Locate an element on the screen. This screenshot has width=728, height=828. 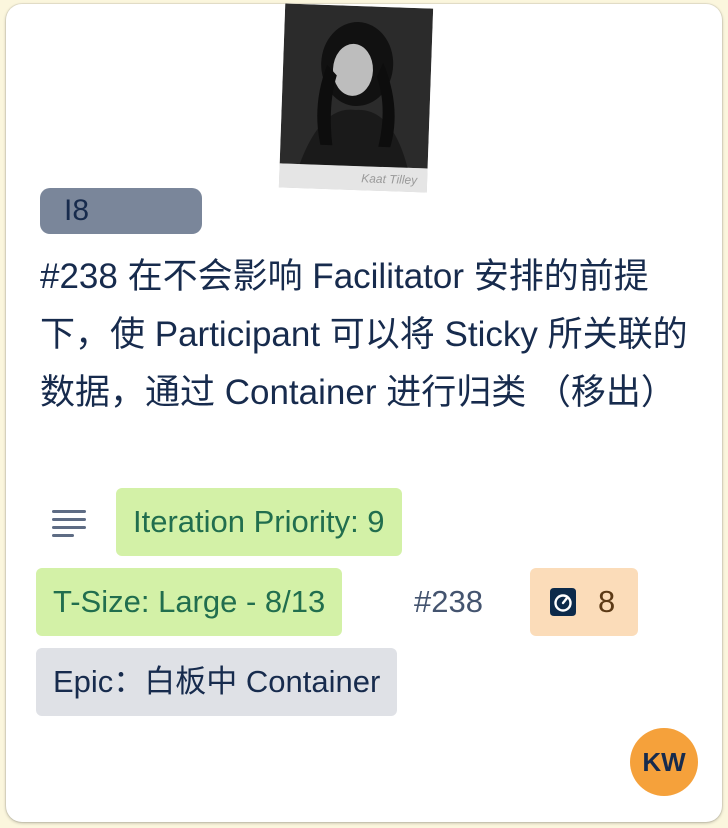
image-caption: Kaat Tilley is located at coordinates (353, 178).